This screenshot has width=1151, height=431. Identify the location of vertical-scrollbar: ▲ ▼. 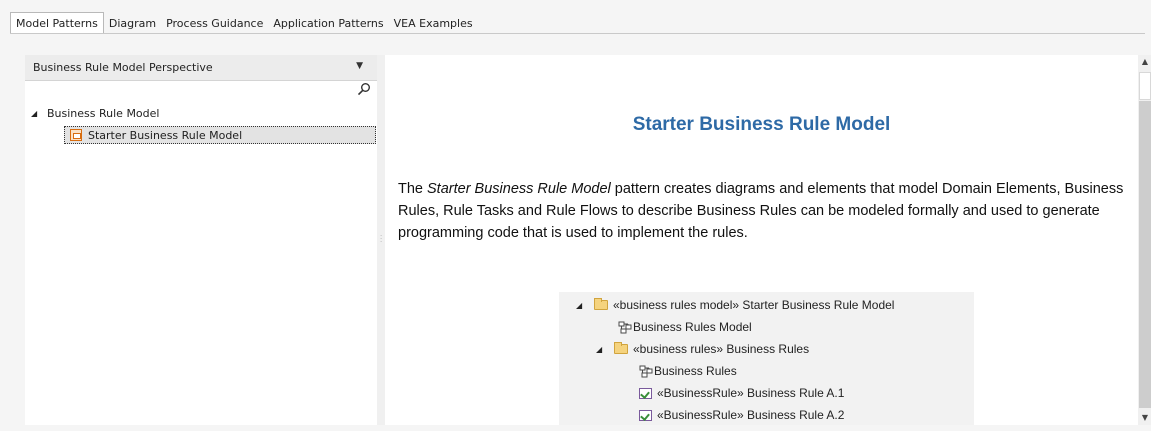
(1144, 240).